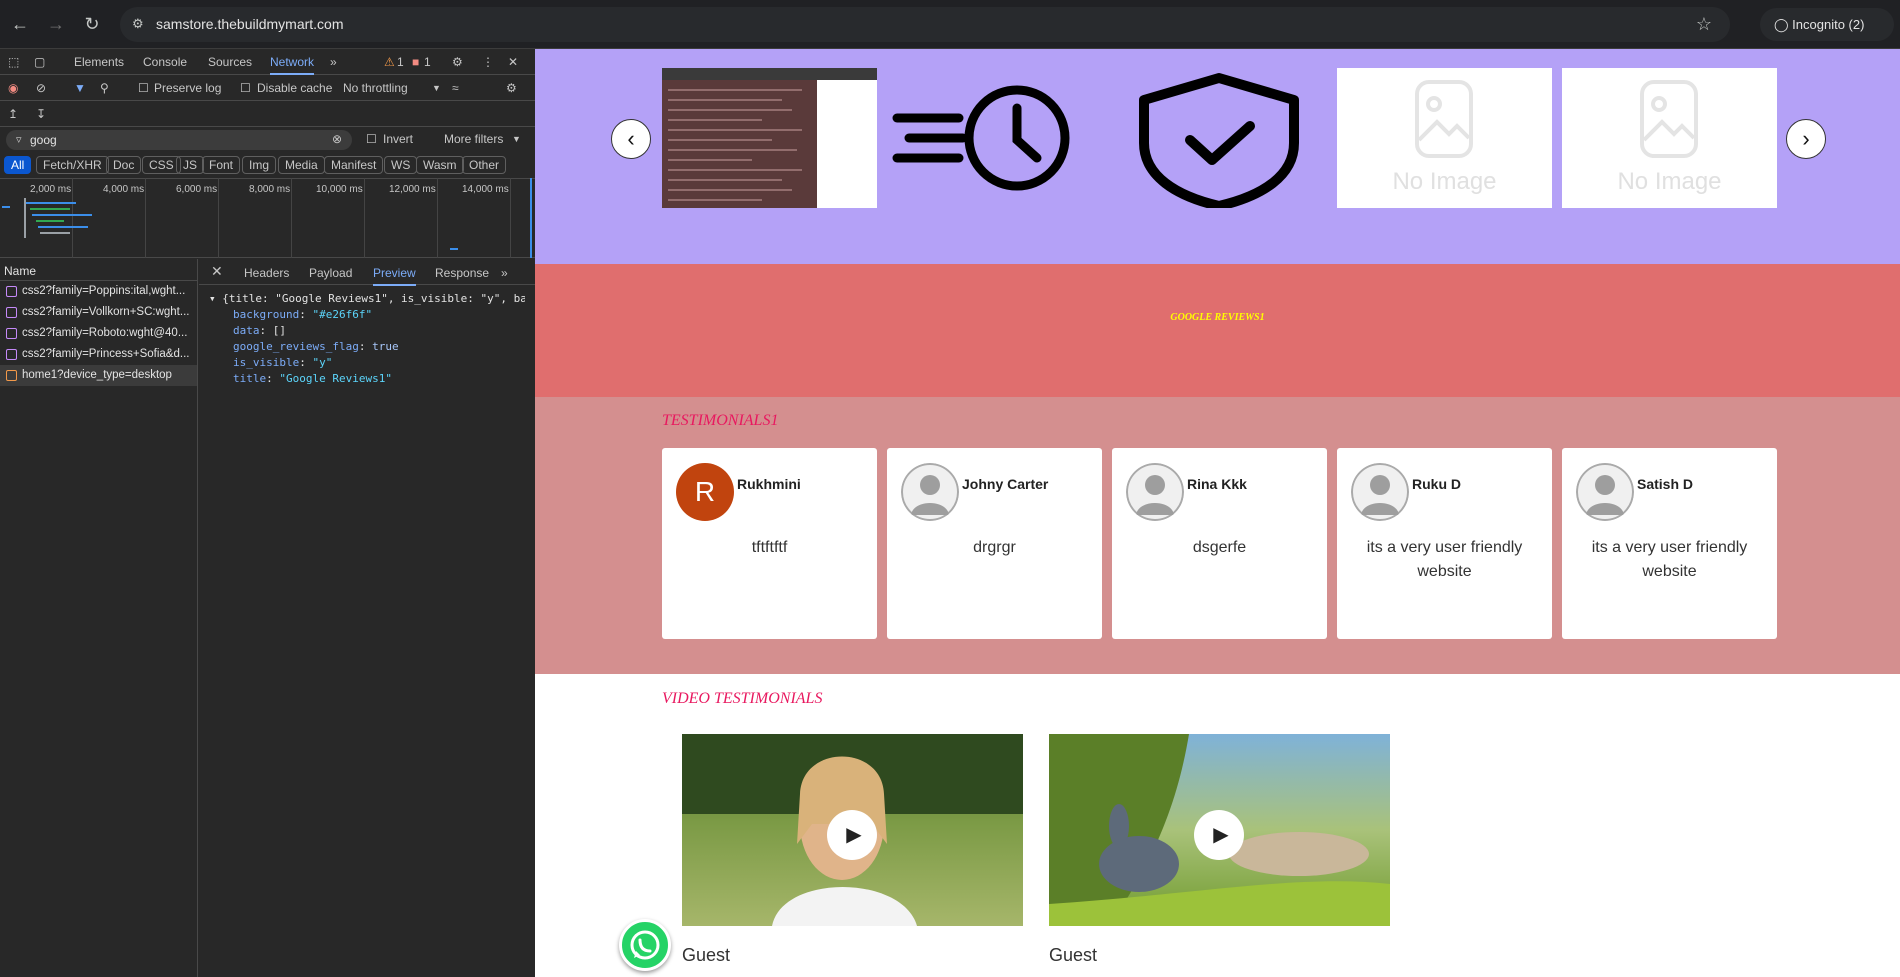 The width and height of the screenshot is (1900, 977). I want to click on network-settings-icon: ⚙, so click(511, 88).